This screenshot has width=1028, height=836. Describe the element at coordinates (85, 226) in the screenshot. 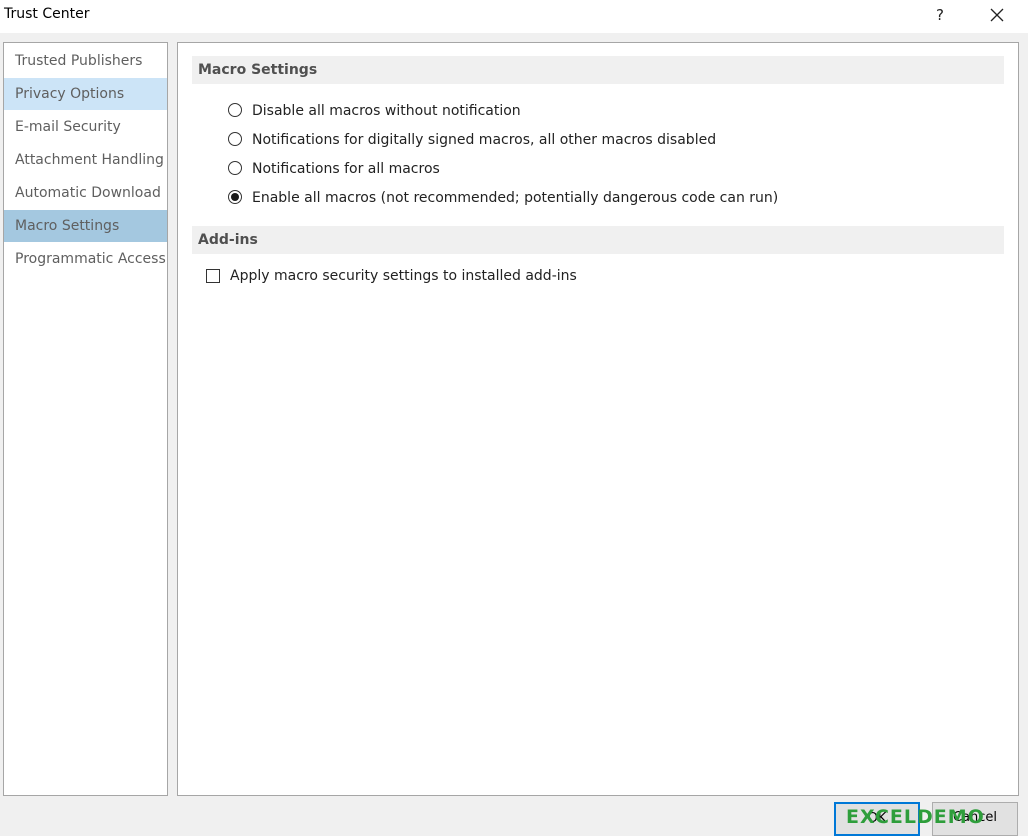

I see `sidebar-item-macro-settings: Macro Settings` at that location.